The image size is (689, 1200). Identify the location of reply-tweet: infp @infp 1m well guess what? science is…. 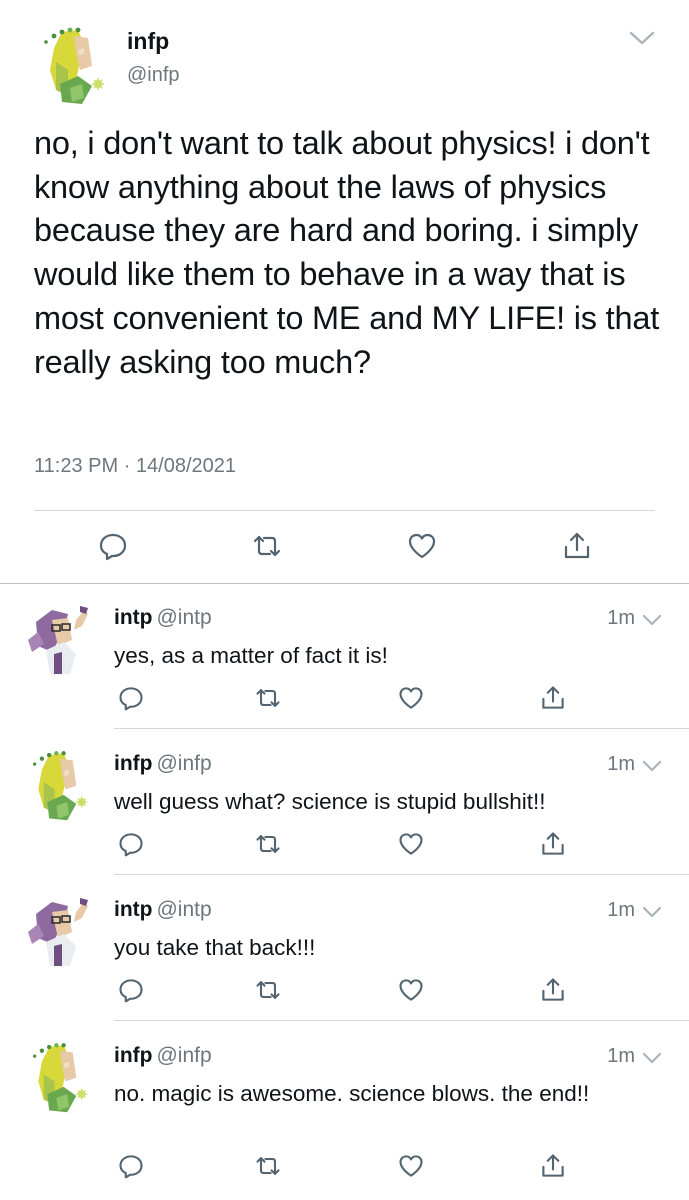
(344, 802).